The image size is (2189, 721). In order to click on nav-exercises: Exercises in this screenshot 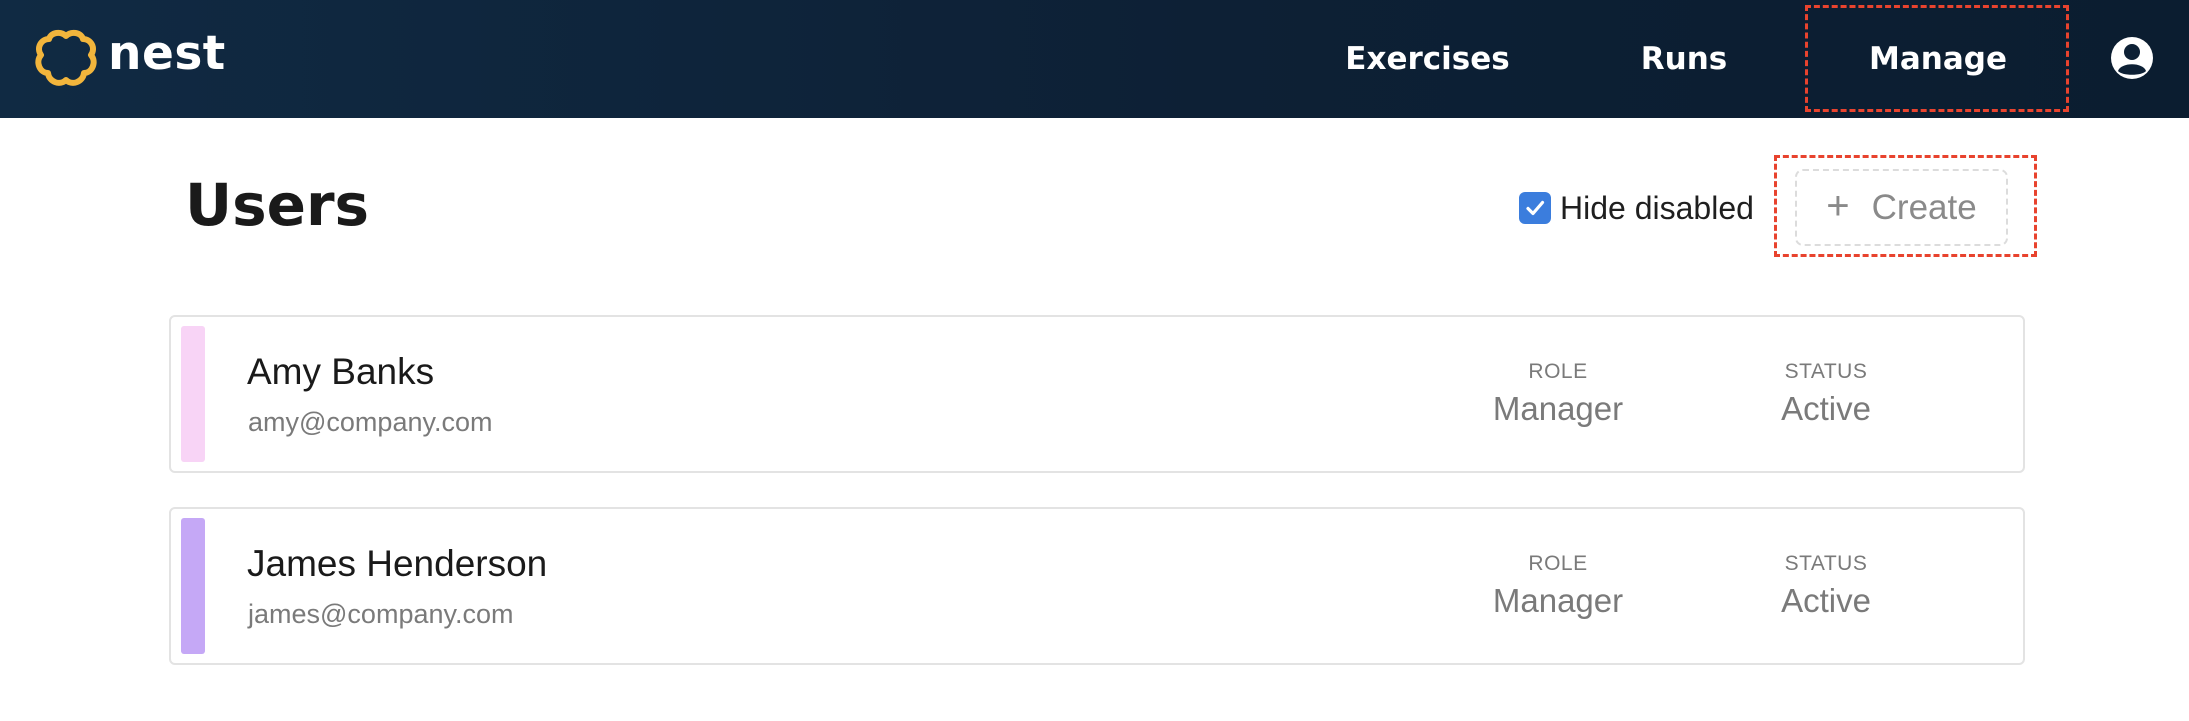, I will do `click(1427, 59)`.